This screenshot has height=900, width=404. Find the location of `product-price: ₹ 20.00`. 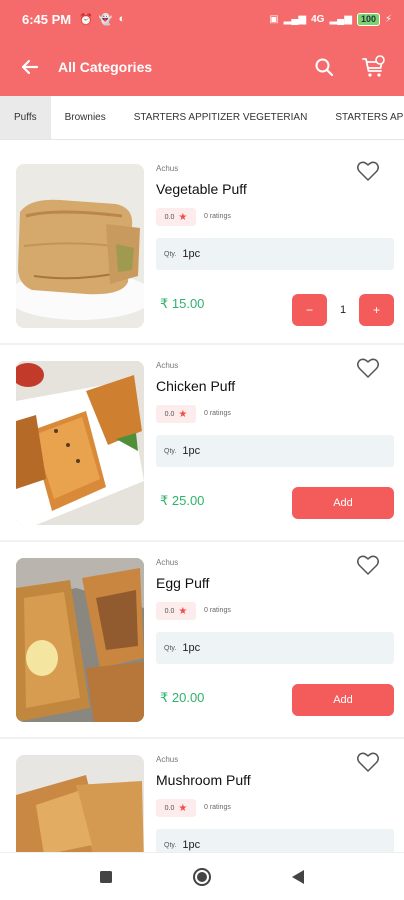

product-price: ₹ 20.00 is located at coordinates (182, 697).